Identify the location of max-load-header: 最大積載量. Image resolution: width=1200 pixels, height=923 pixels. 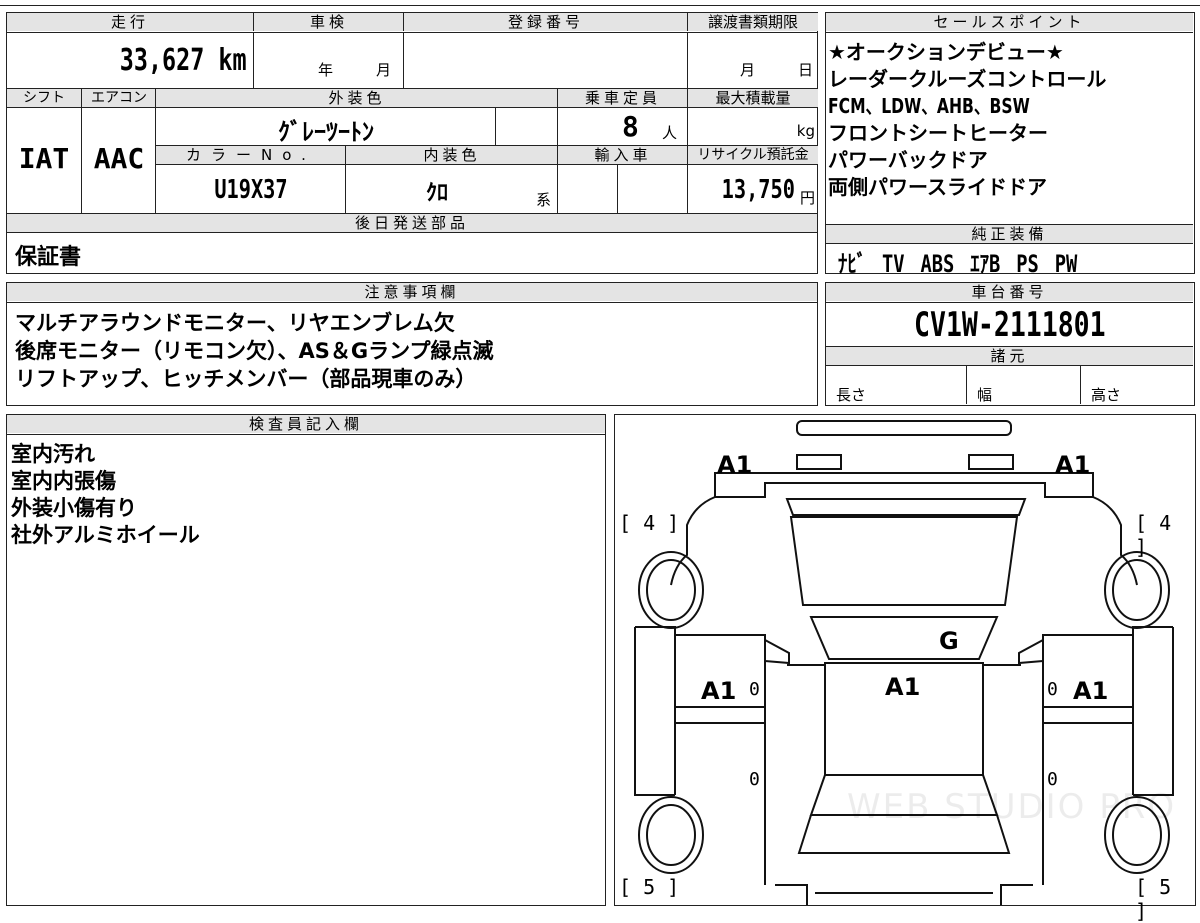
(752, 97).